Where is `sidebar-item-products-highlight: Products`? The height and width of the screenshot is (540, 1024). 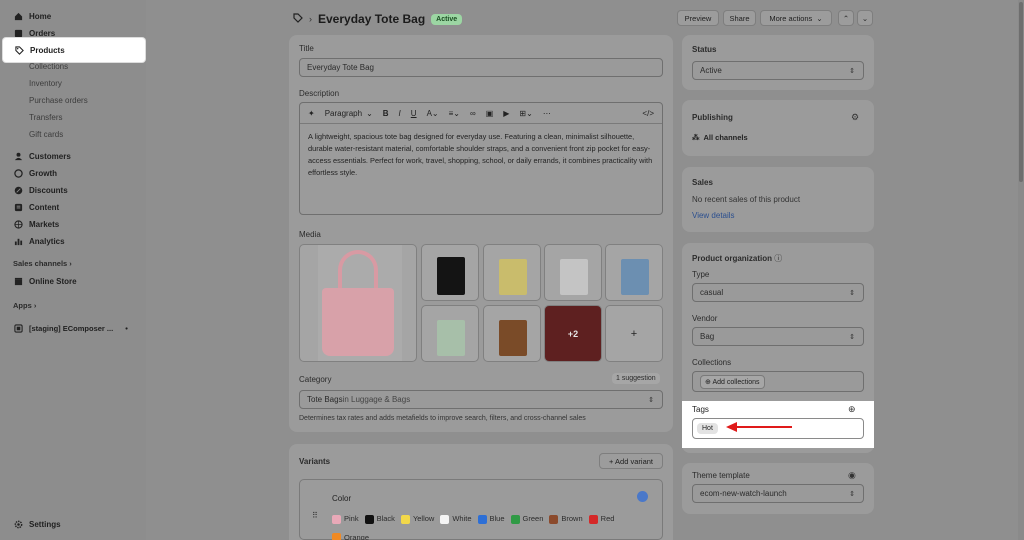
sidebar-item-products-highlight: Products is located at coordinates (74, 50).